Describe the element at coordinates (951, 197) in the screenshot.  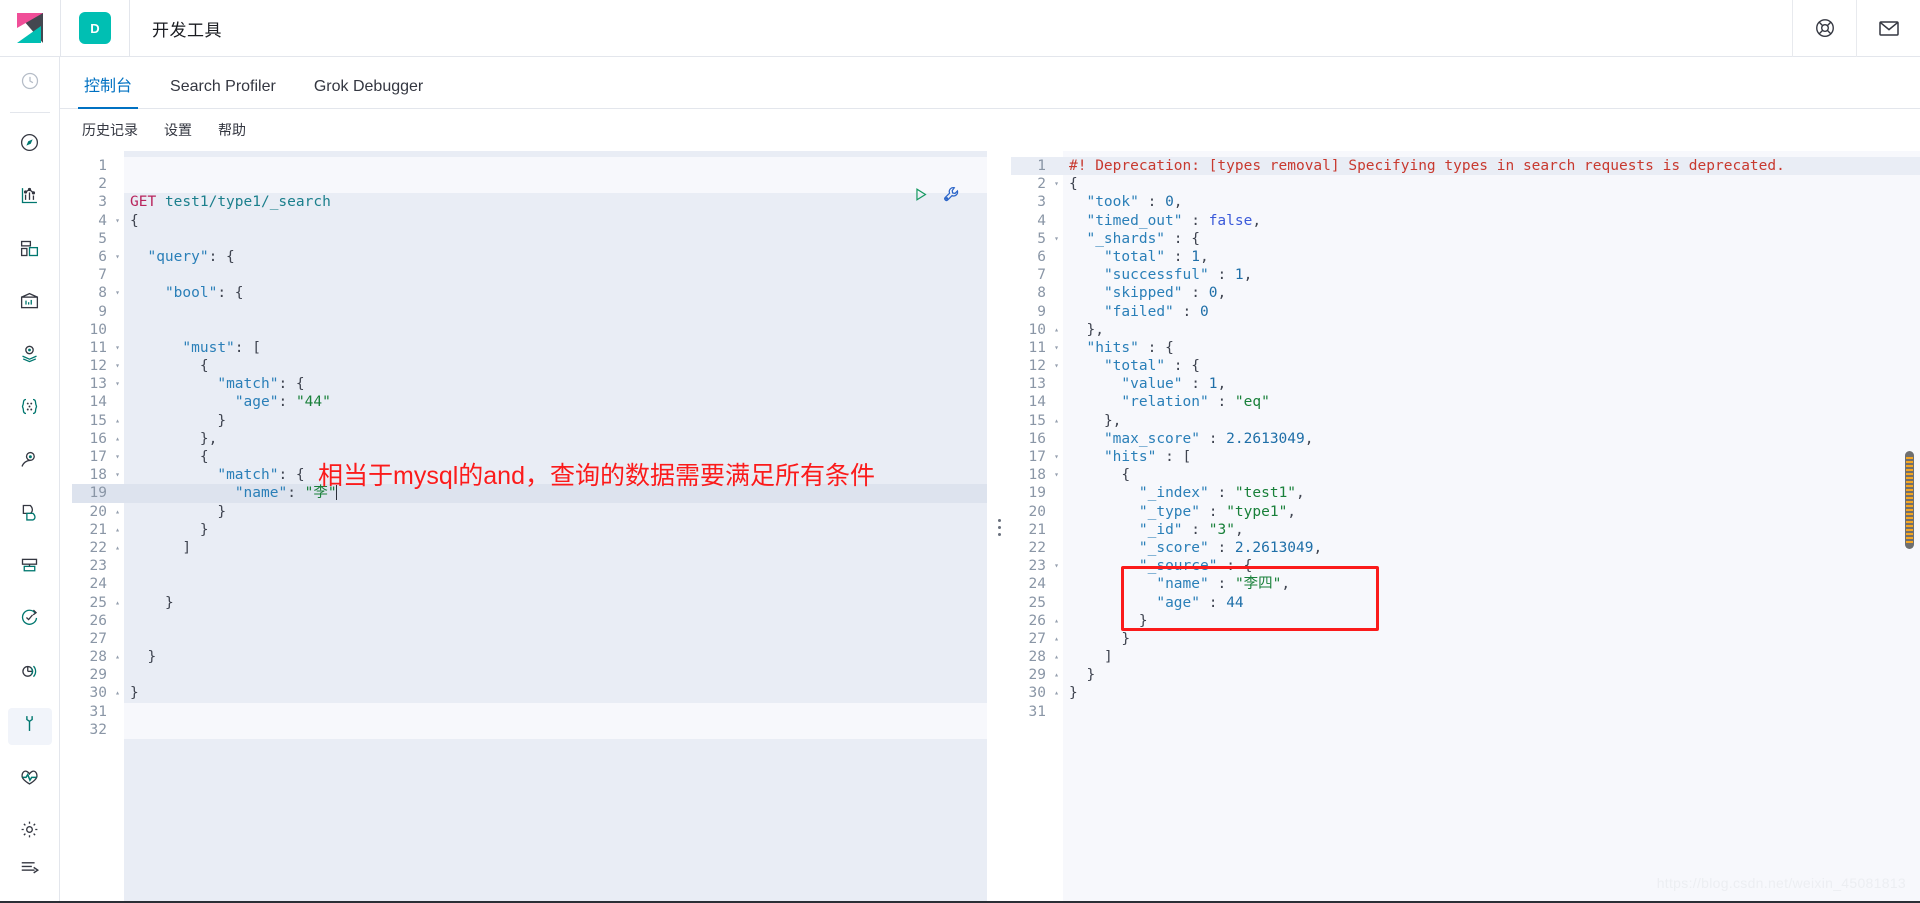
I see `wrench-icon` at that location.